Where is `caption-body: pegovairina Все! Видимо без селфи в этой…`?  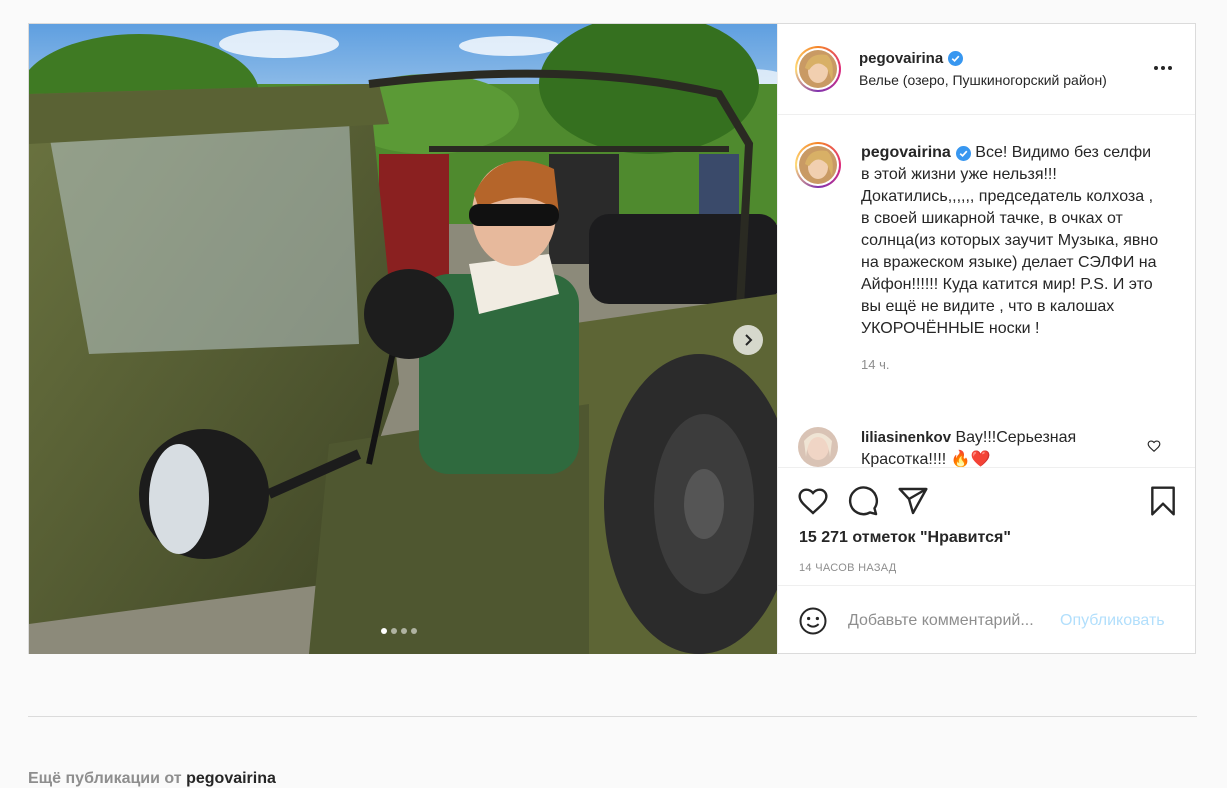 caption-body: pegovairina Все! Видимо без селфи в этой… is located at coordinates (1011, 259).